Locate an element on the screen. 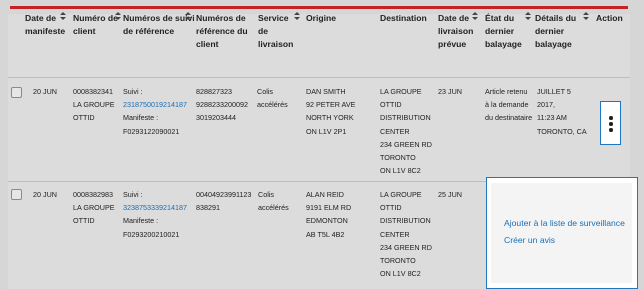  address-line: ON L1V 2P1 is located at coordinates (326, 131).